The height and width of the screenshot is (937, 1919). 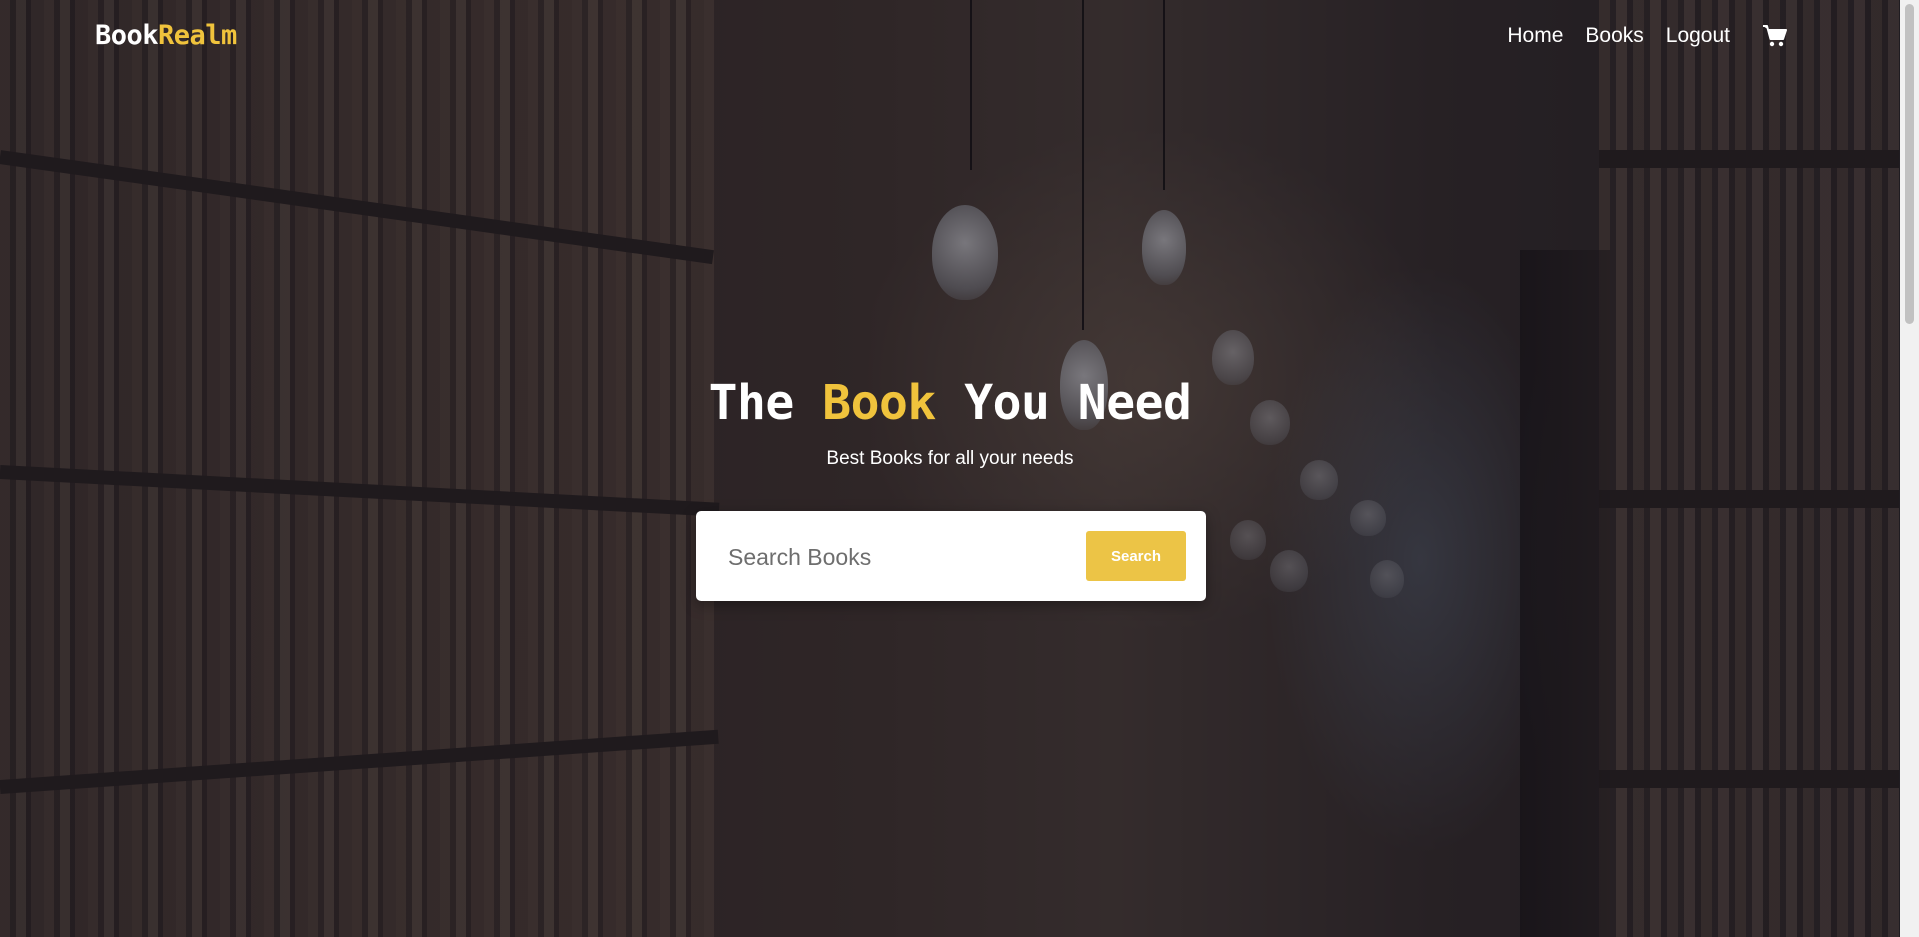 I want to click on scrollbar, so click(x=1909, y=468).